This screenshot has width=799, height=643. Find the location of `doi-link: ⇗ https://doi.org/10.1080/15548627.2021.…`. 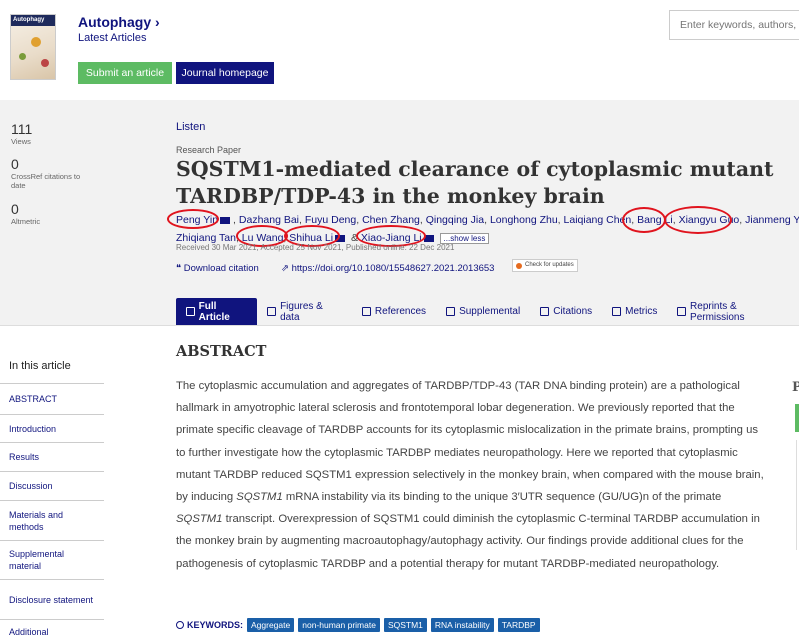

doi-link: ⇗ https://doi.org/10.1080/15548627.2021.… is located at coordinates (387, 268).